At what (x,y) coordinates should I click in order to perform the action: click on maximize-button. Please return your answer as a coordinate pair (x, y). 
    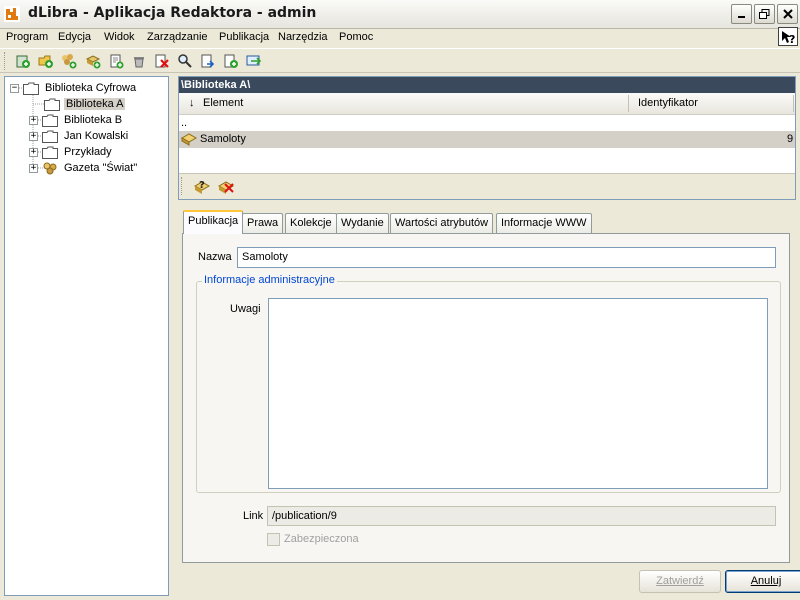
    Looking at the image, I should click on (764, 14).